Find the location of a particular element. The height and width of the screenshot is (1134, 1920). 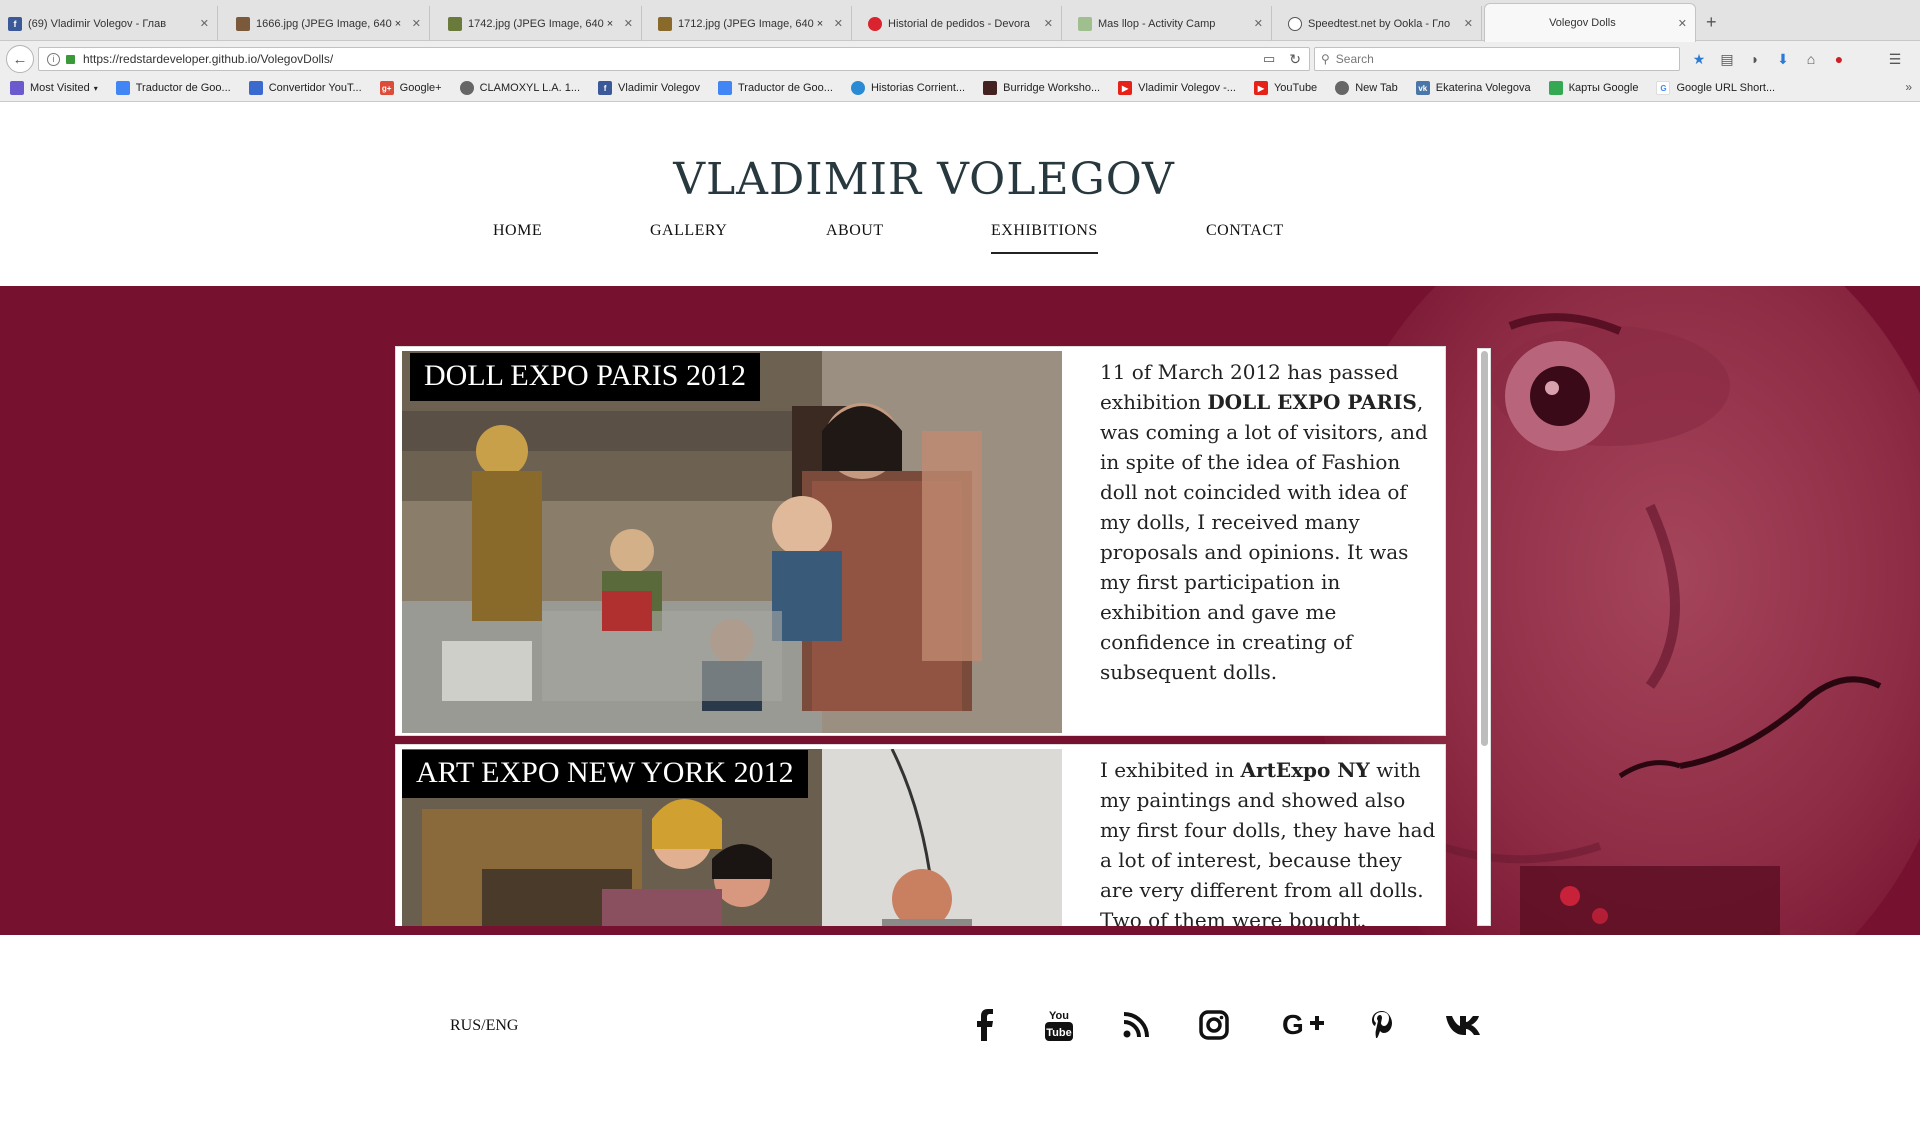

tab-speedtest: Speedtest.net by Ookla - Гло ✕ is located at coordinates (1381, 23).